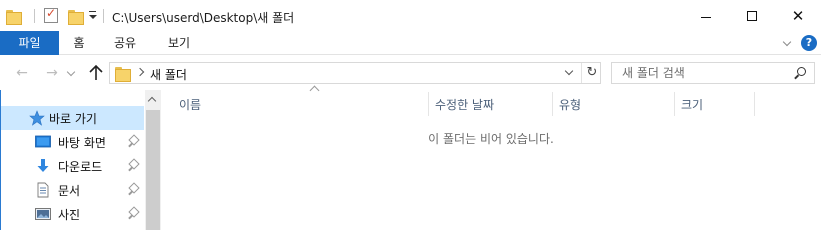 The width and height of the screenshot is (821, 240). I want to click on minimize-icon, so click(706, 17).